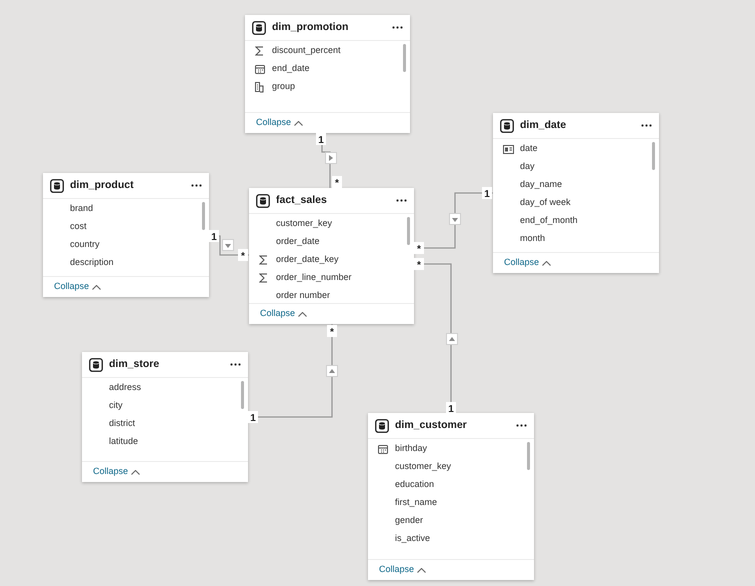  What do you see at coordinates (165, 417) in the screenshot?
I see `table-card: dim_store address city district latitude Collapse` at bounding box center [165, 417].